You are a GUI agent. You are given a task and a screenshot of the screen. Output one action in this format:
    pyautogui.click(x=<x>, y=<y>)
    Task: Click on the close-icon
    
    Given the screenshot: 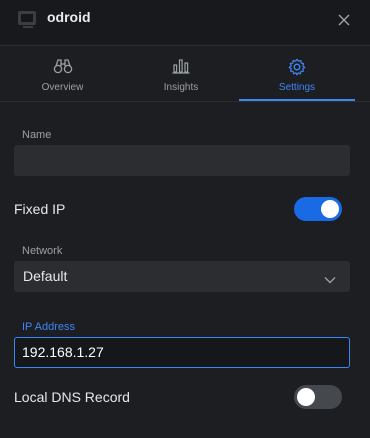 What is the action you would take?
    pyautogui.click(x=344, y=20)
    